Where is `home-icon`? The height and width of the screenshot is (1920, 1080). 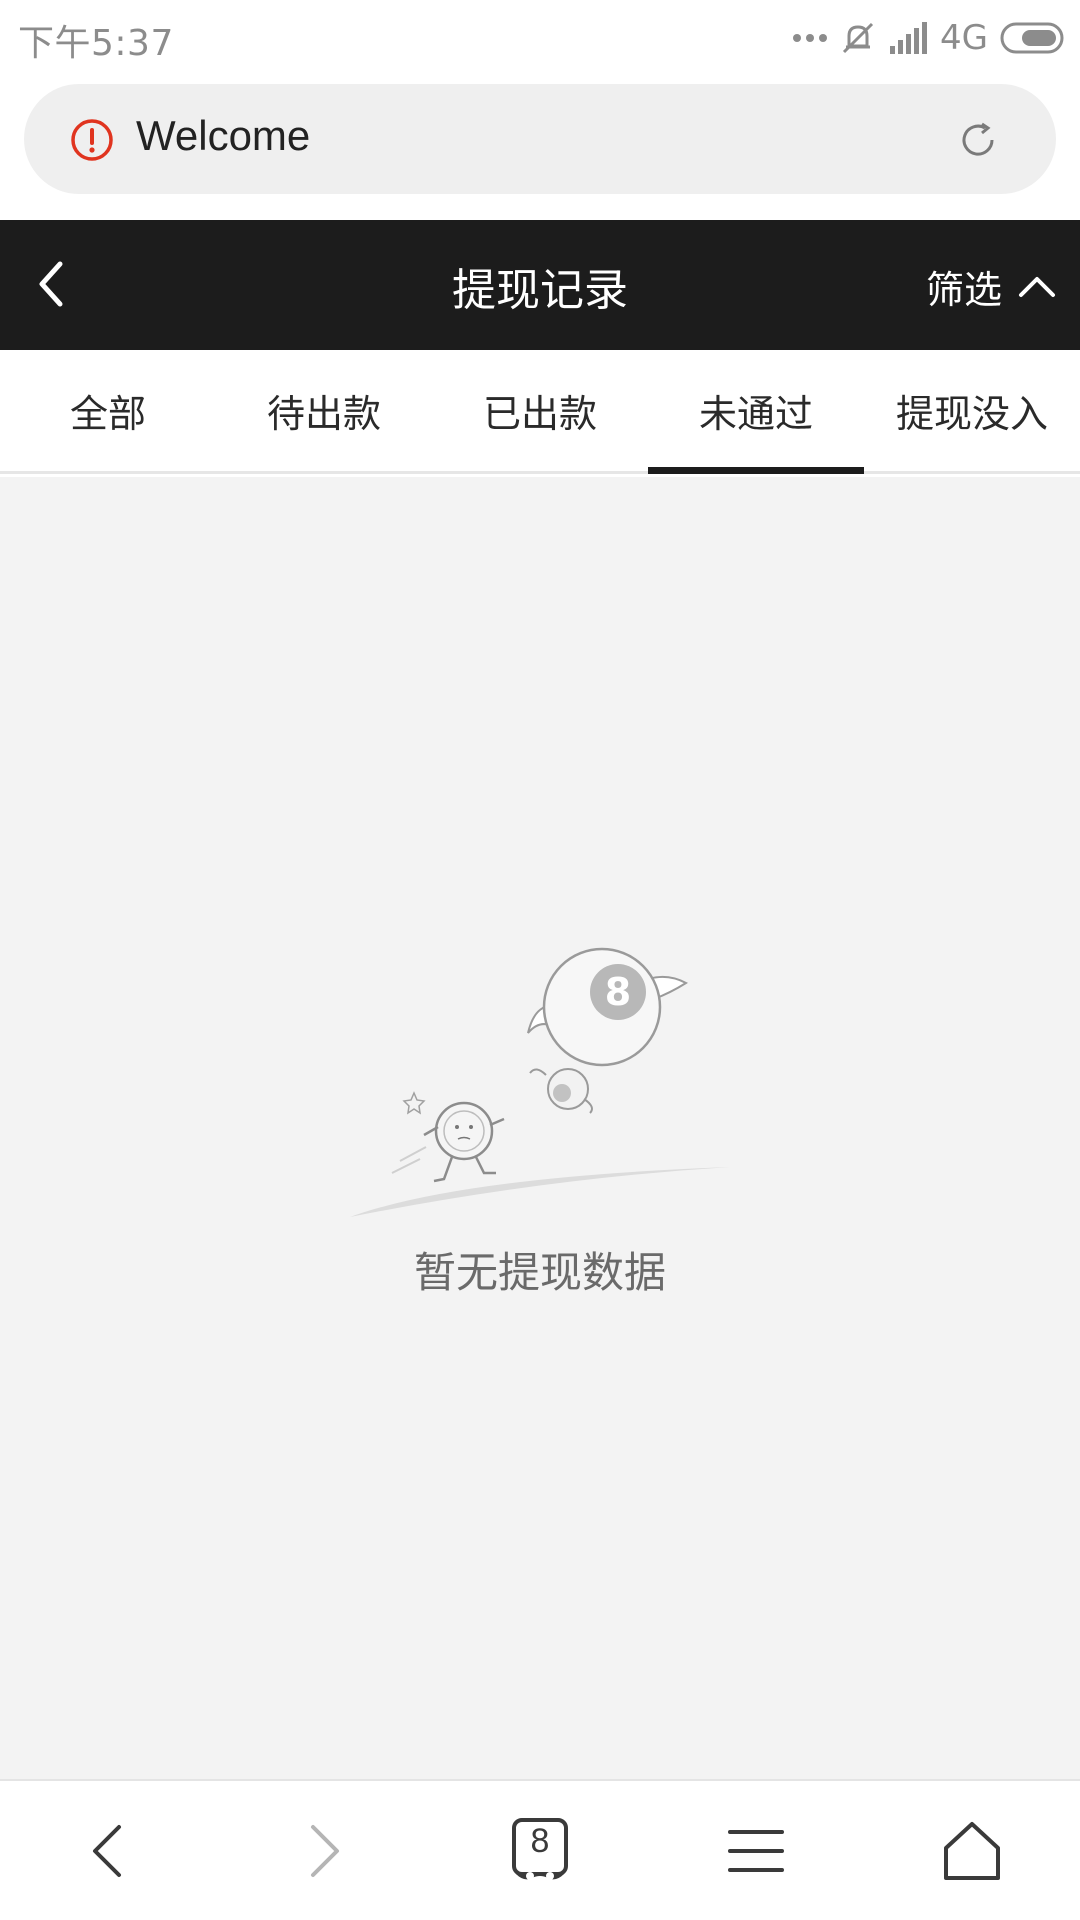
home-icon is located at coordinates (972, 1850).